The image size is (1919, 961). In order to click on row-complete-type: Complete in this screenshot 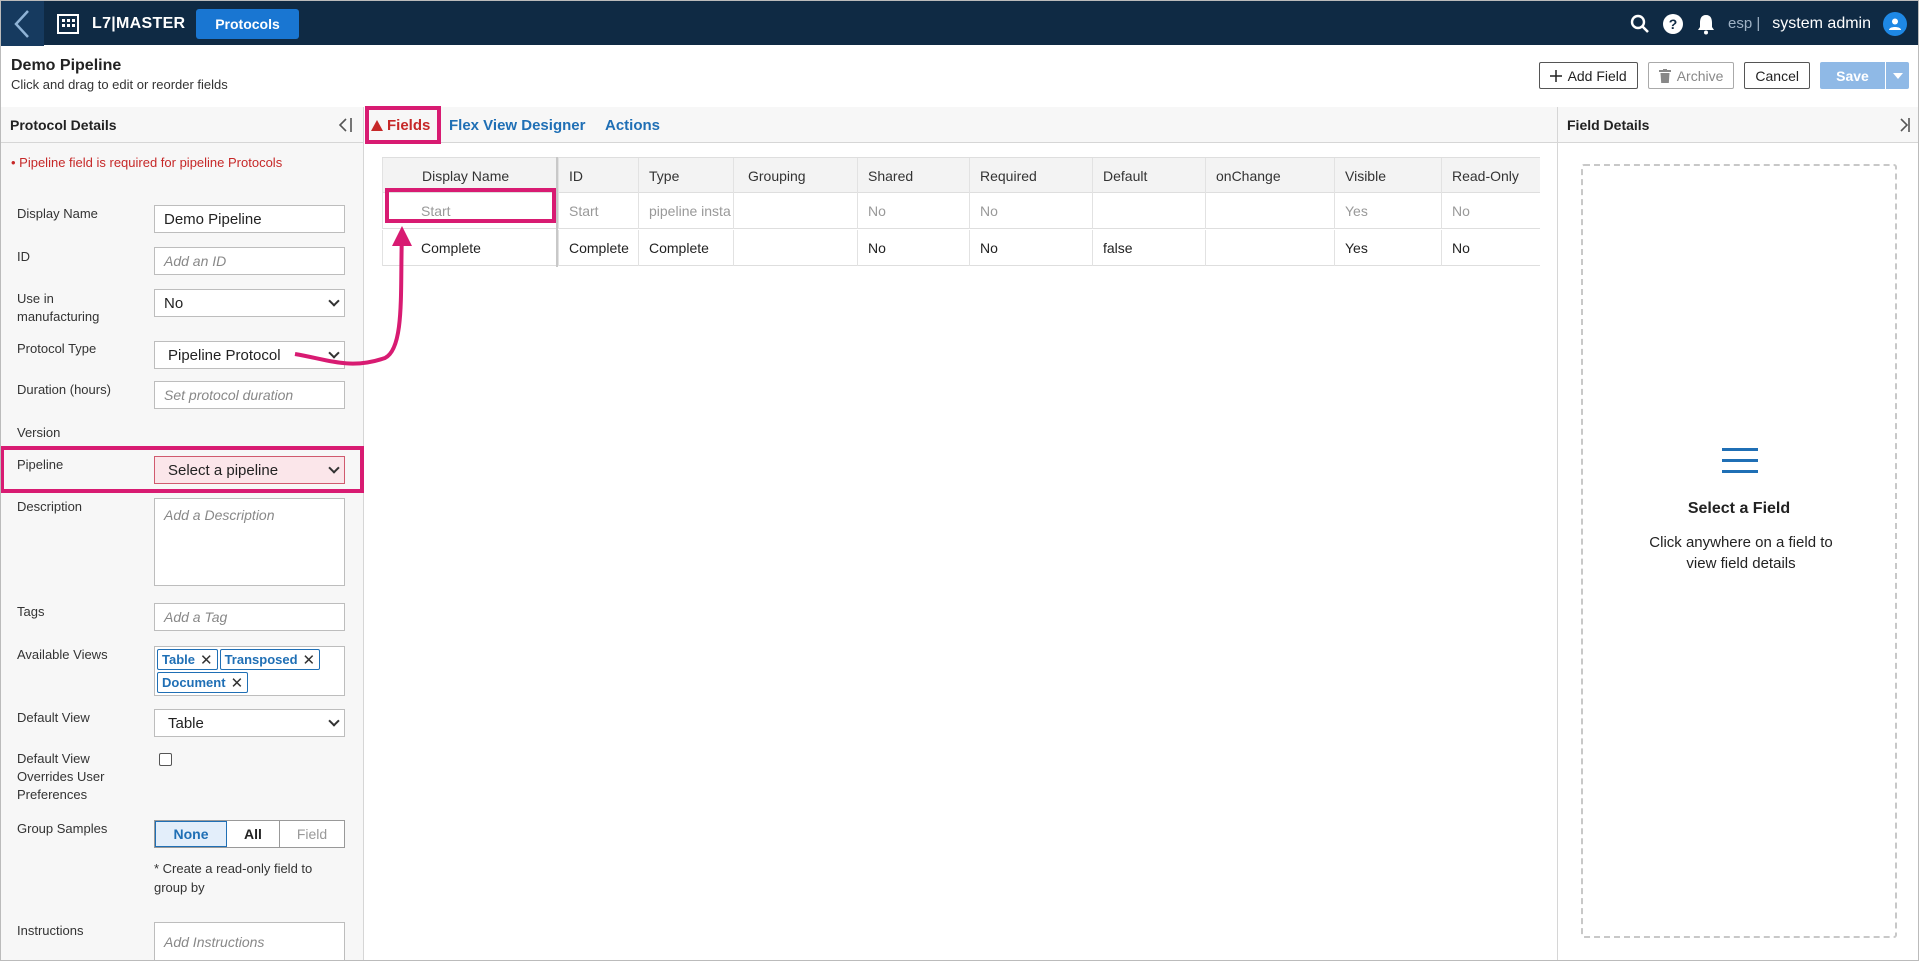, I will do `click(685, 248)`.